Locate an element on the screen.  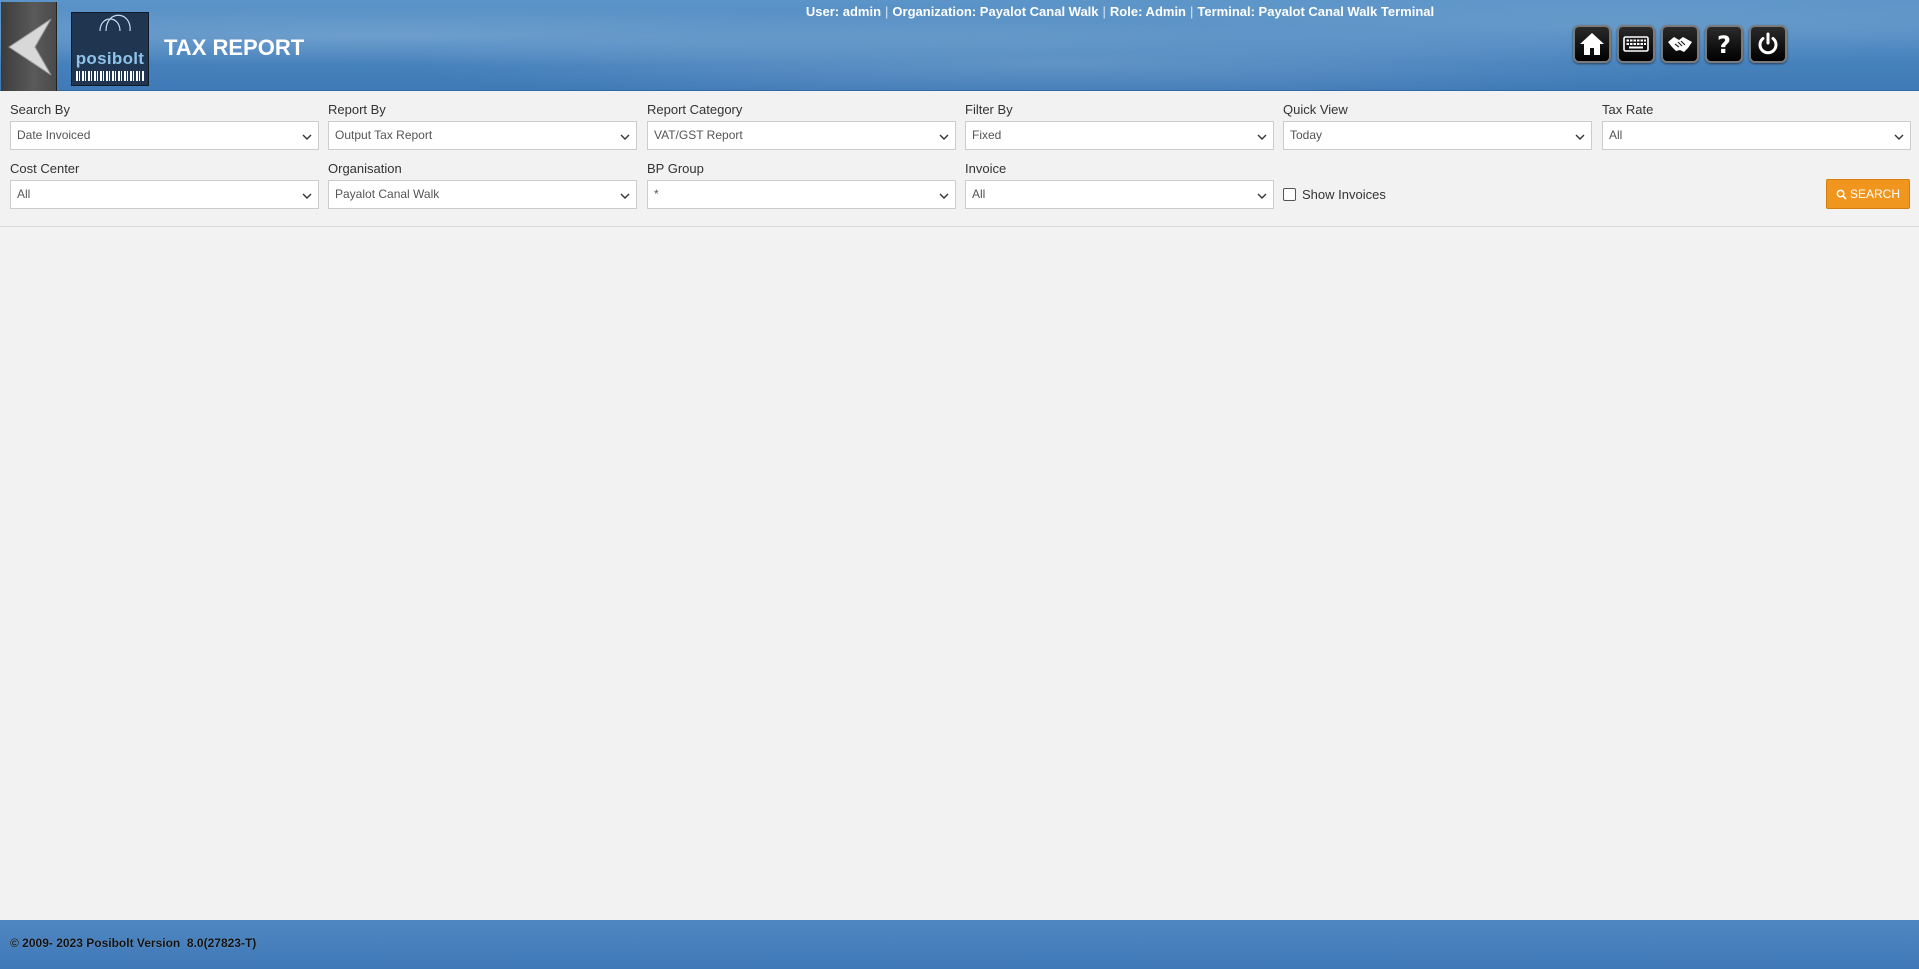
search-by-label: Search By is located at coordinates (40, 109).